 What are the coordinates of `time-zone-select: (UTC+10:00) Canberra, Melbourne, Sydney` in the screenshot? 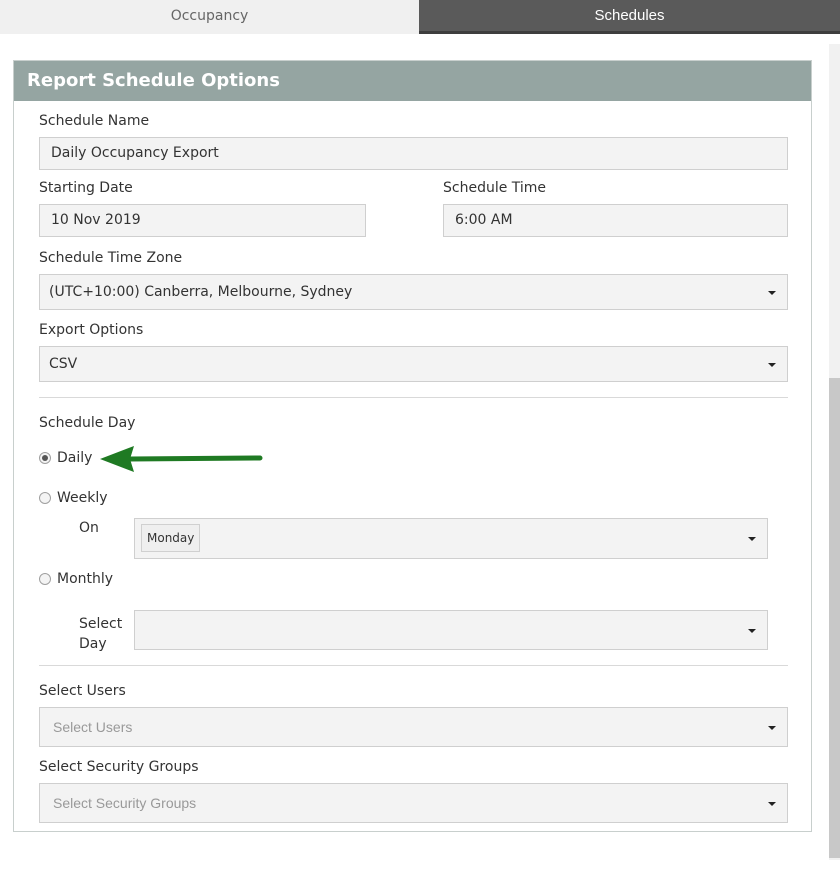 It's located at (413, 292).